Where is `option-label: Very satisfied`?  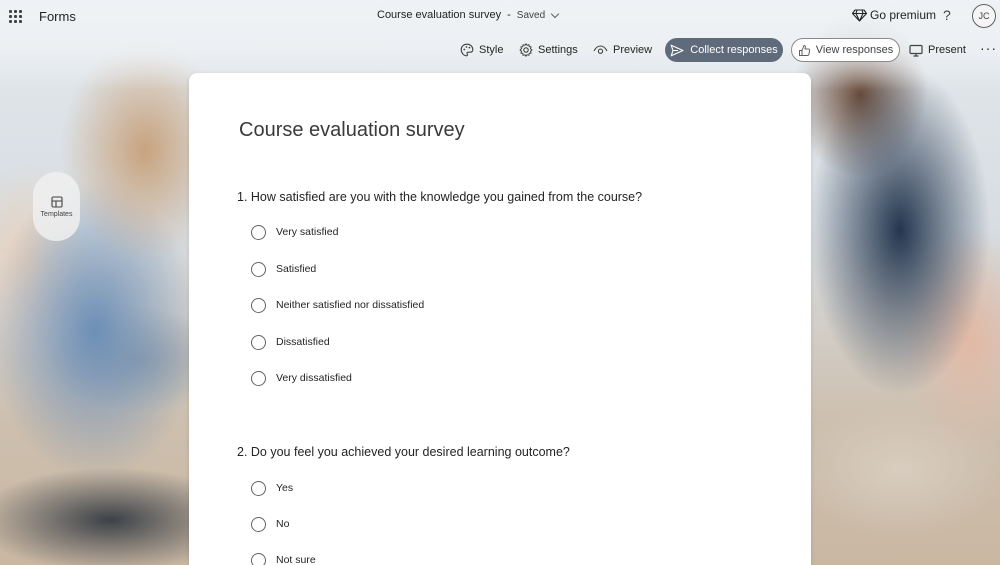
option-label: Very satisfied is located at coordinates (307, 232).